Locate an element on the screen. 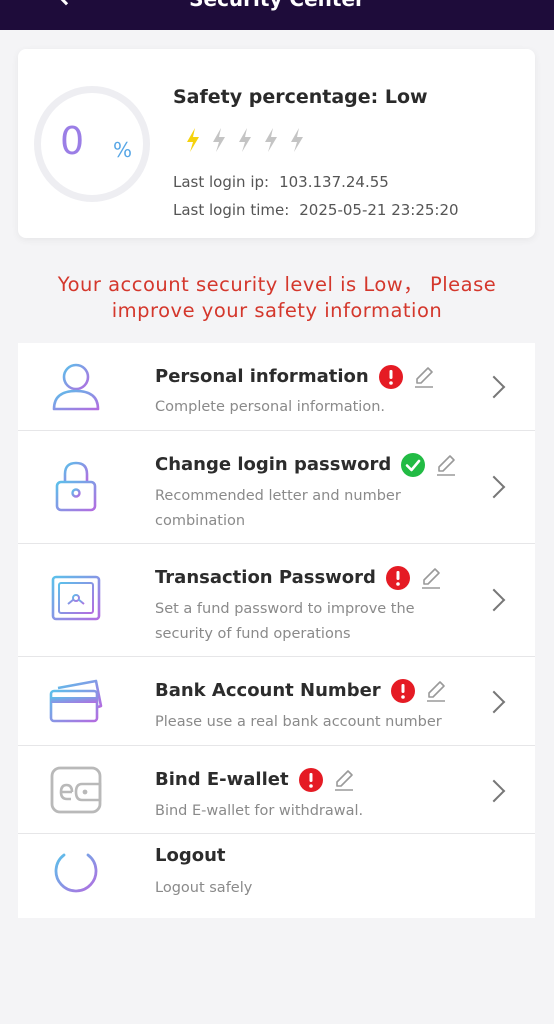  last-login-time-value: 2025-05-21 23:25:20 is located at coordinates (379, 210).